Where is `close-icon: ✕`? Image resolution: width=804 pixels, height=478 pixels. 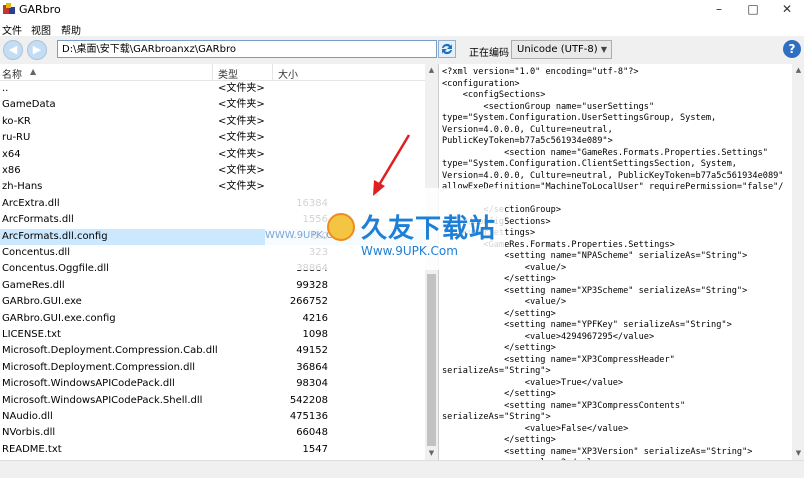
close-icon: ✕ is located at coordinates (787, 10).